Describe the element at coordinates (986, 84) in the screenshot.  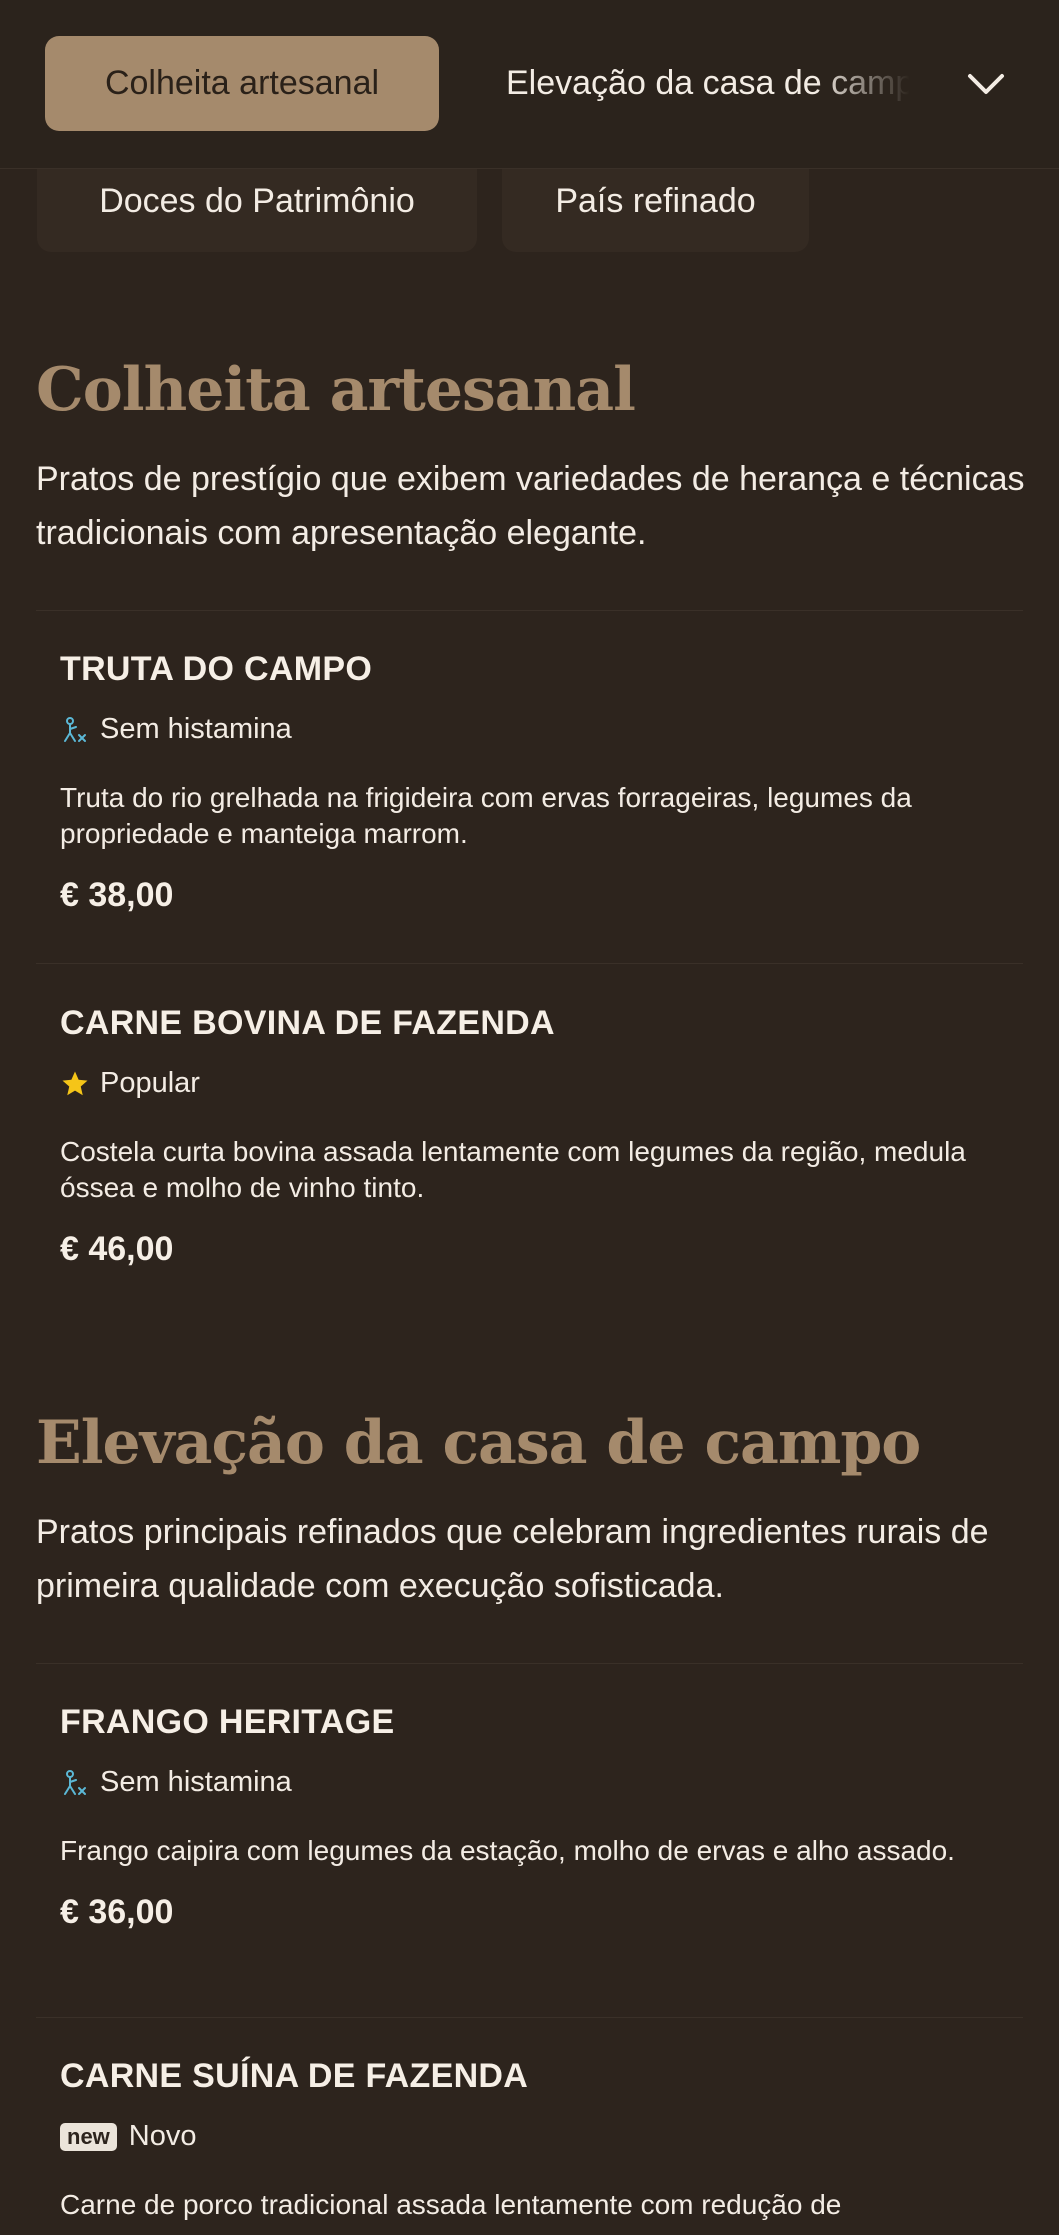
I see `chevron-down-icon` at that location.